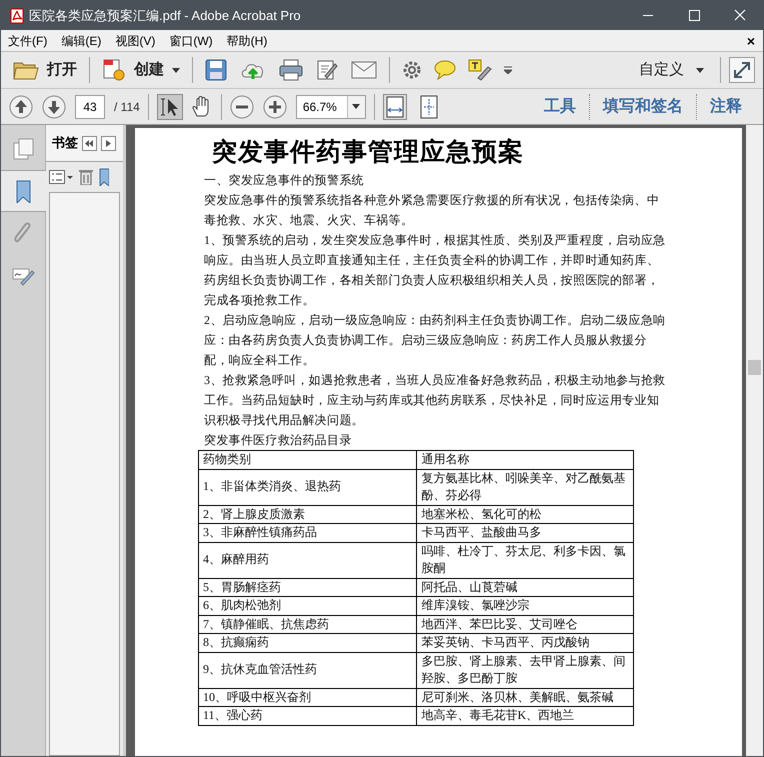  What do you see at coordinates (525, 514) in the screenshot?
I see `table-cell: 地塞米松、氢化可的松` at bounding box center [525, 514].